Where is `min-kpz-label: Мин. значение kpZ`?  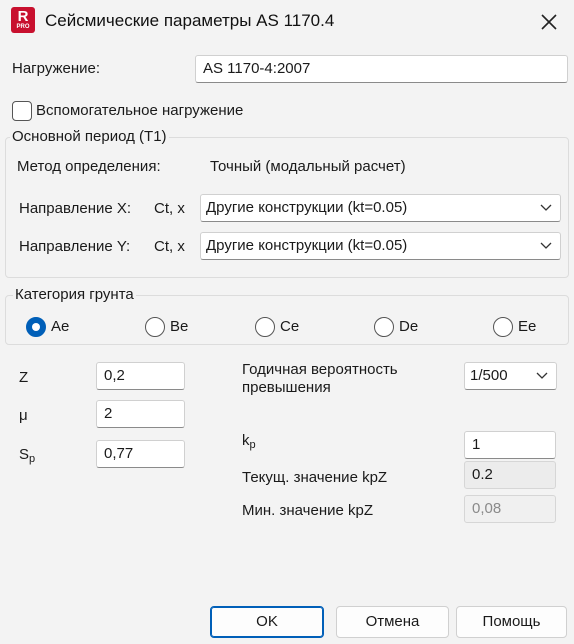 min-kpz-label: Мин. значение kpZ is located at coordinates (308, 510).